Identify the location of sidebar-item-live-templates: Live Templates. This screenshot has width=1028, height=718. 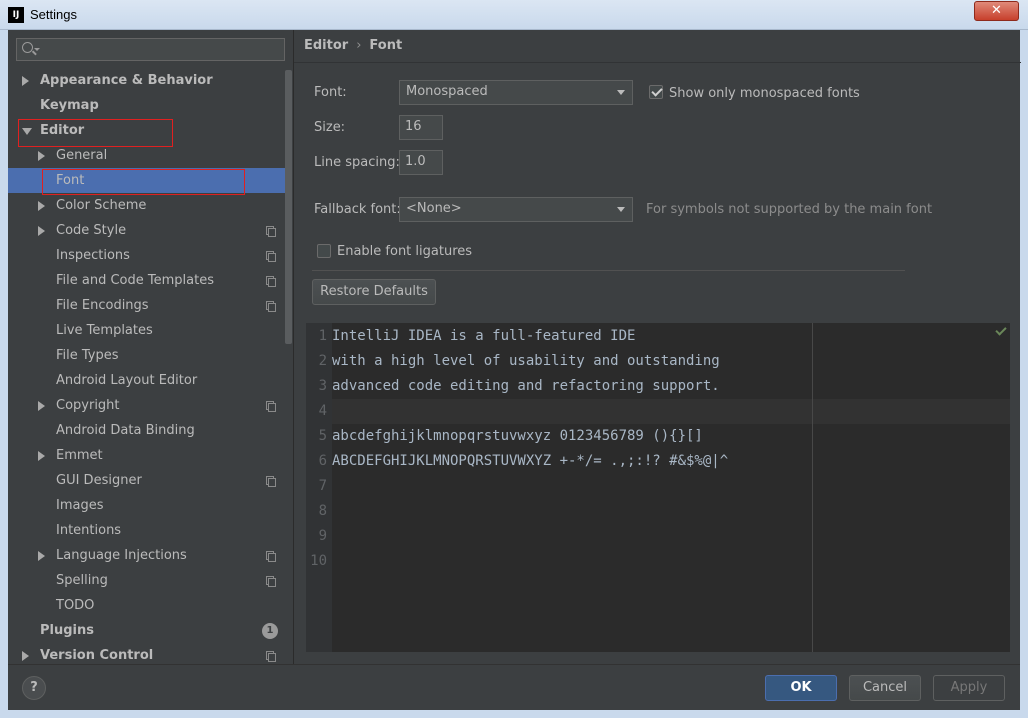
(150, 330).